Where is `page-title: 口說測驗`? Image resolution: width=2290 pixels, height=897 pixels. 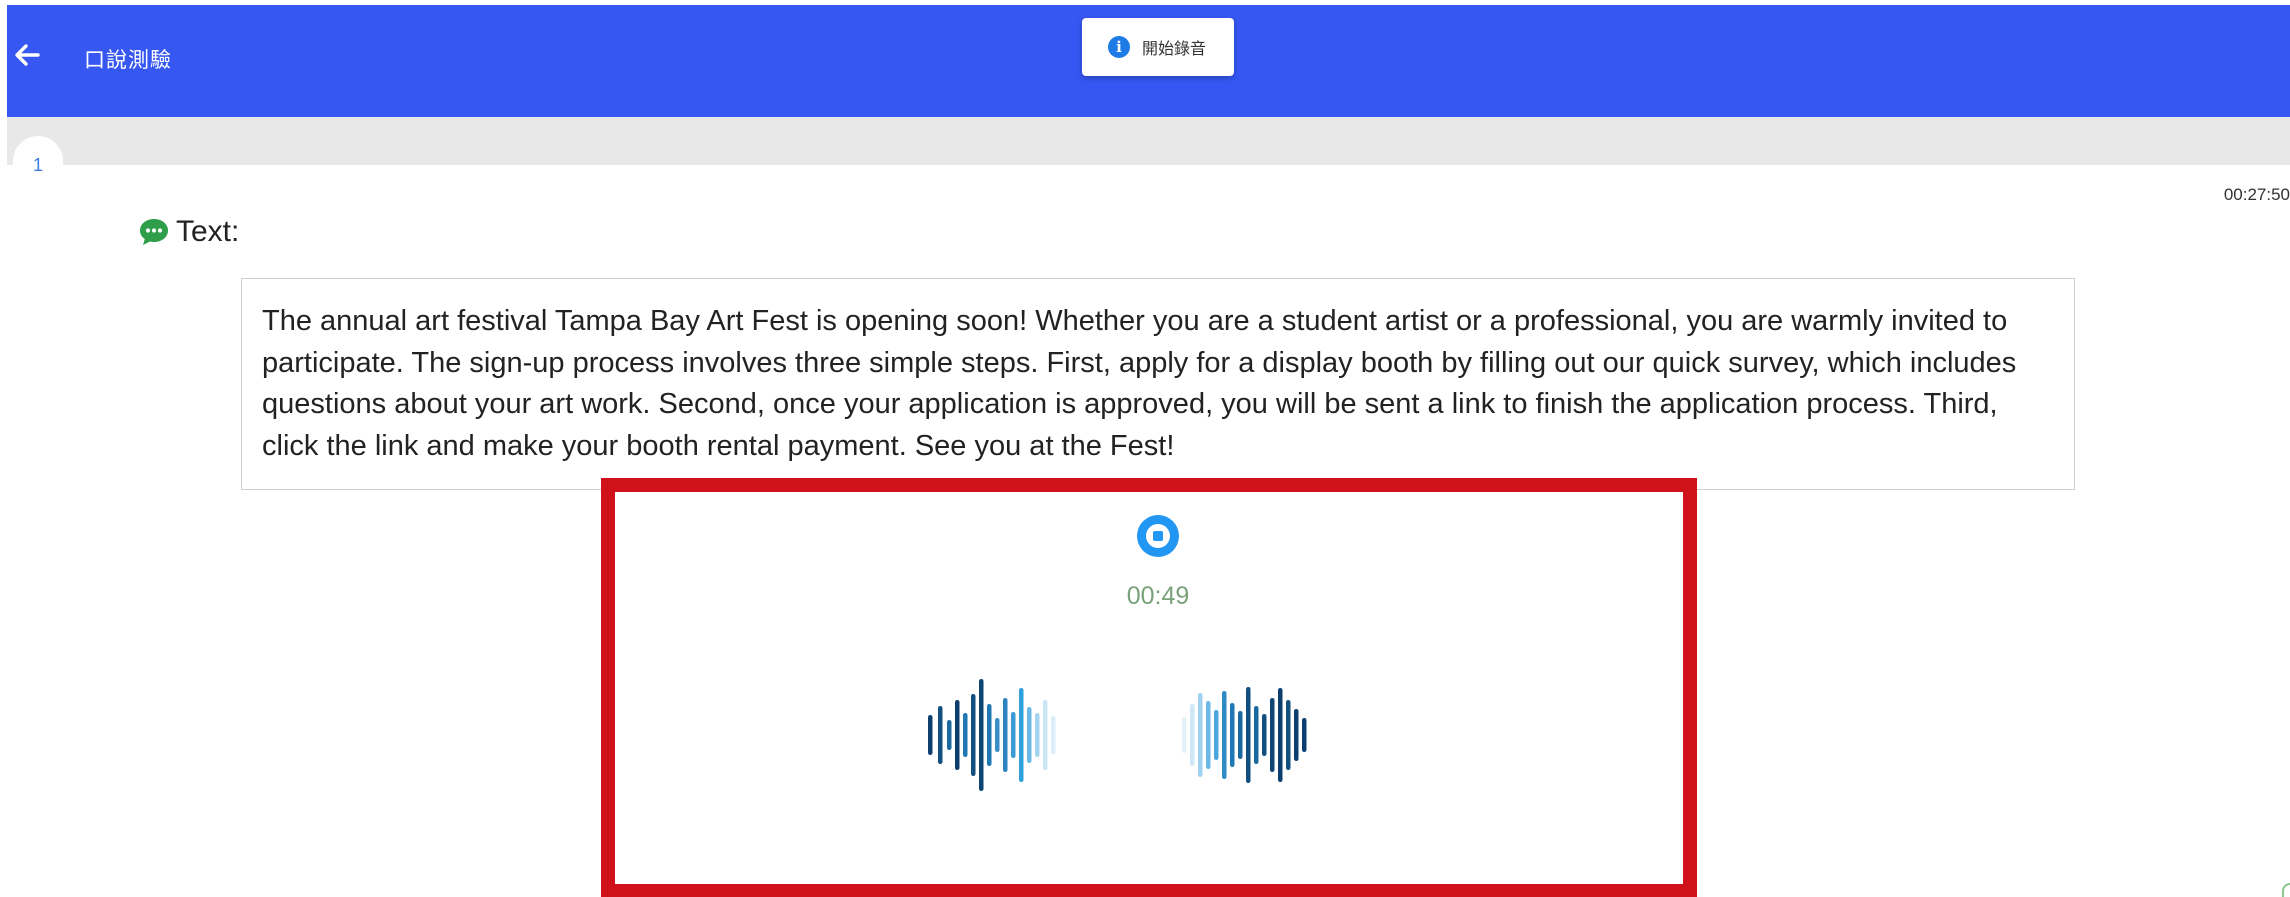 page-title: 口說測驗 is located at coordinates (128, 60).